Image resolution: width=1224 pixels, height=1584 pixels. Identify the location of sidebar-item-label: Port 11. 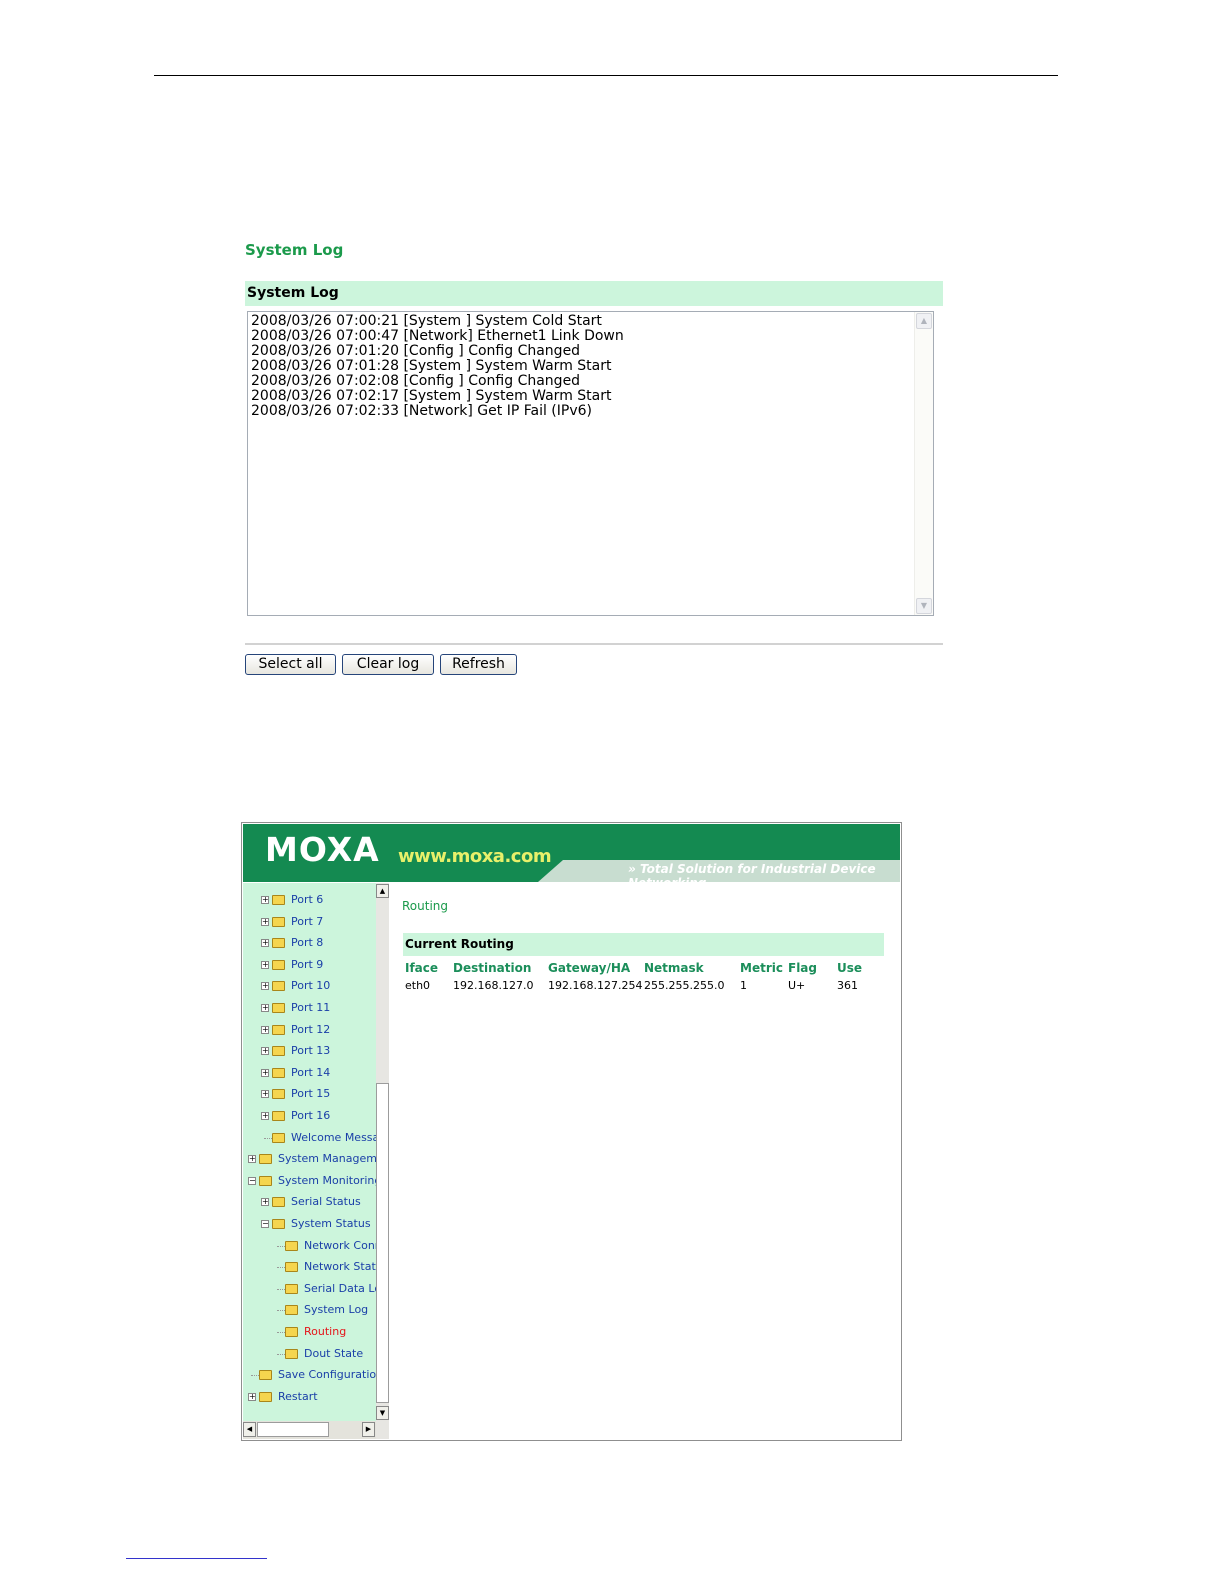
(311, 1007).